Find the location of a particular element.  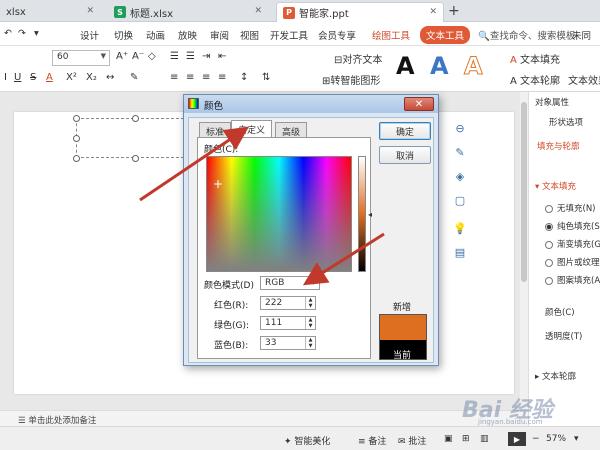

menu-animation: 动画 is located at coordinates (155, 35).